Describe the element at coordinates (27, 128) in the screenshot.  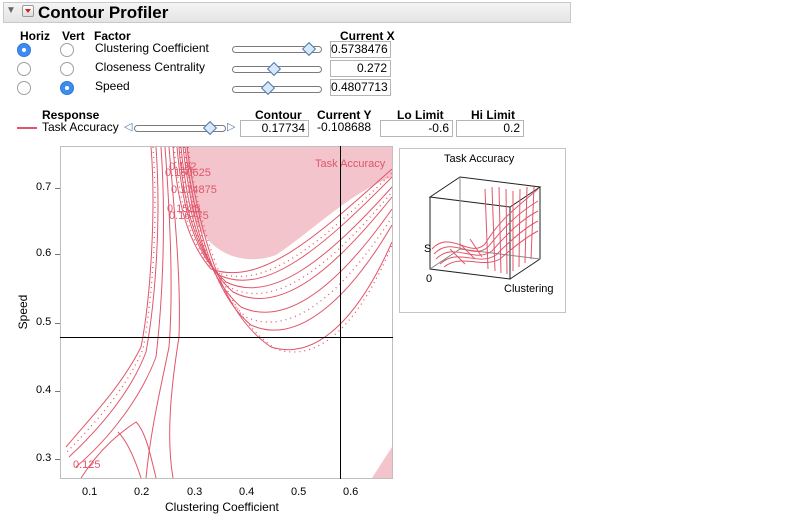
I see `response-legend-line` at that location.